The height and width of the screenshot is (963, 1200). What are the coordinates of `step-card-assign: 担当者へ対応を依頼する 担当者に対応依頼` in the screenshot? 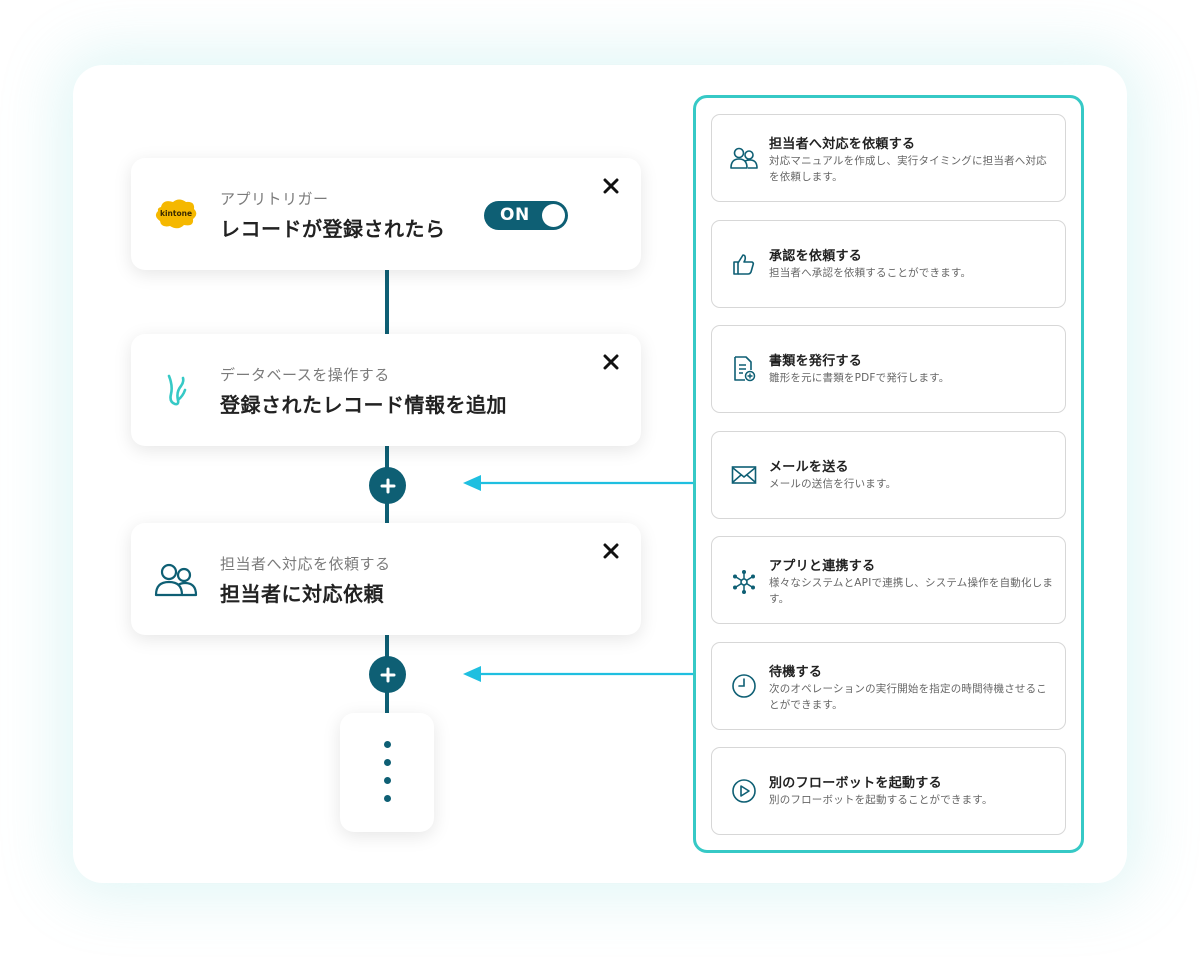 It's located at (386, 579).